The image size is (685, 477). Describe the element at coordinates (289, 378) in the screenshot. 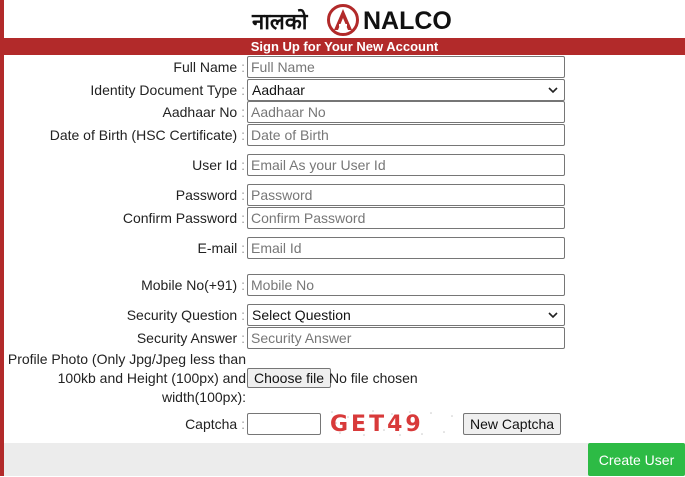

I see `choose-file-button: Choose file` at that location.